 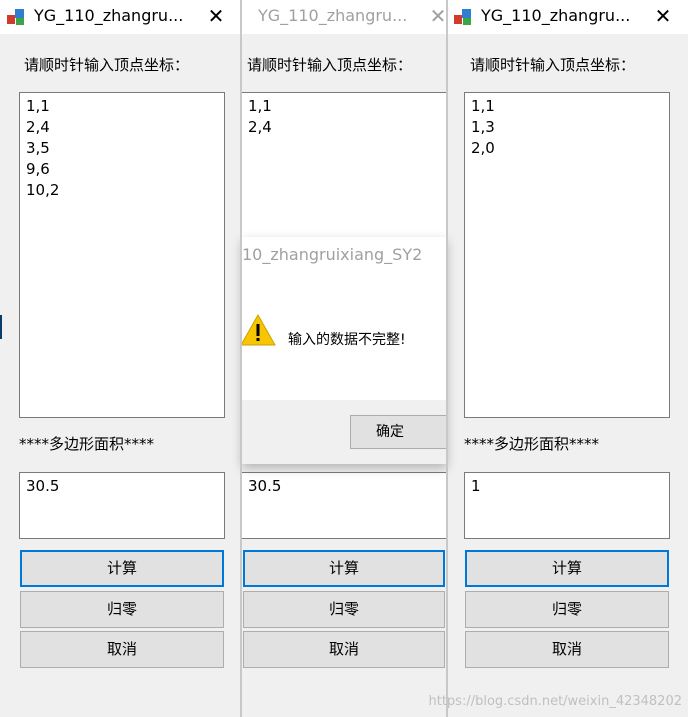 I want to click on area-output: 1, so click(x=567, y=505).